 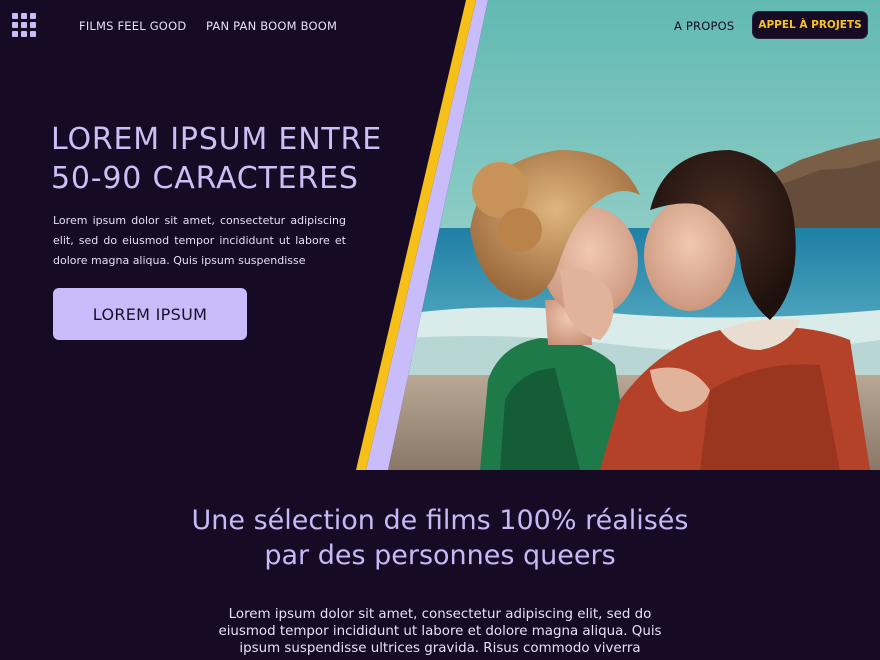 What do you see at coordinates (25, 26) in the screenshot?
I see `grid-menu-icon` at bounding box center [25, 26].